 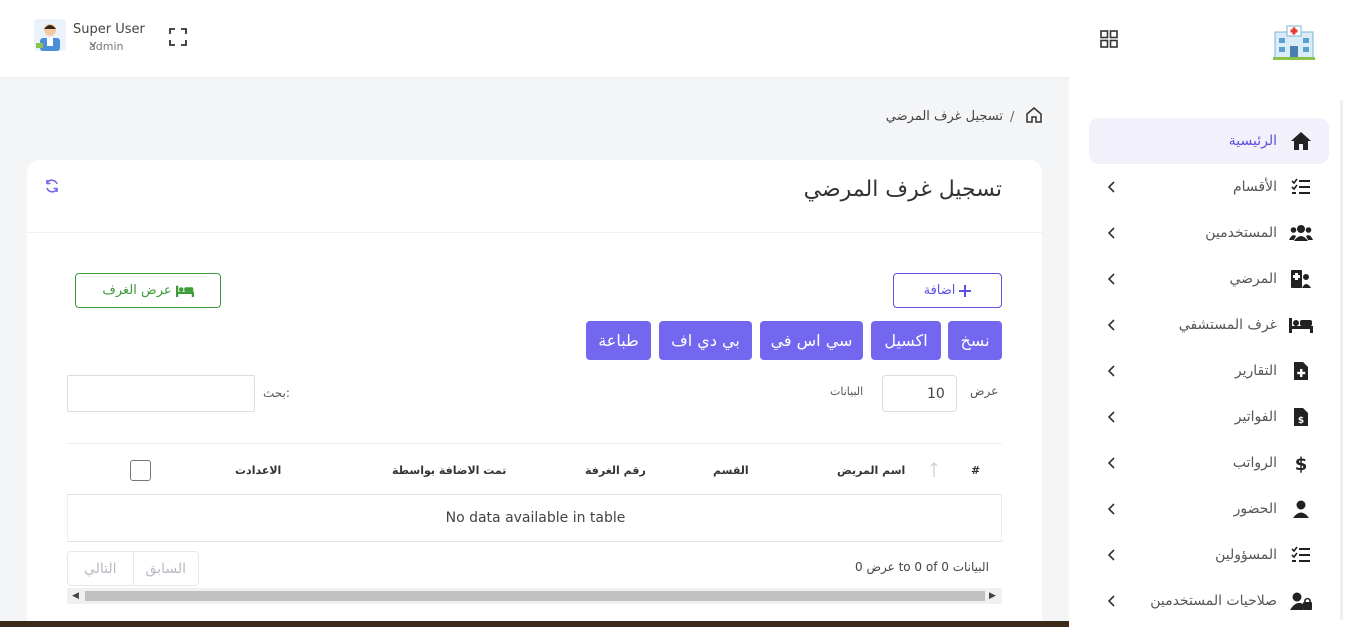 What do you see at coordinates (902, 189) in the screenshot?
I see `page-title: تسجيل غرف المرضي` at bounding box center [902, 189].